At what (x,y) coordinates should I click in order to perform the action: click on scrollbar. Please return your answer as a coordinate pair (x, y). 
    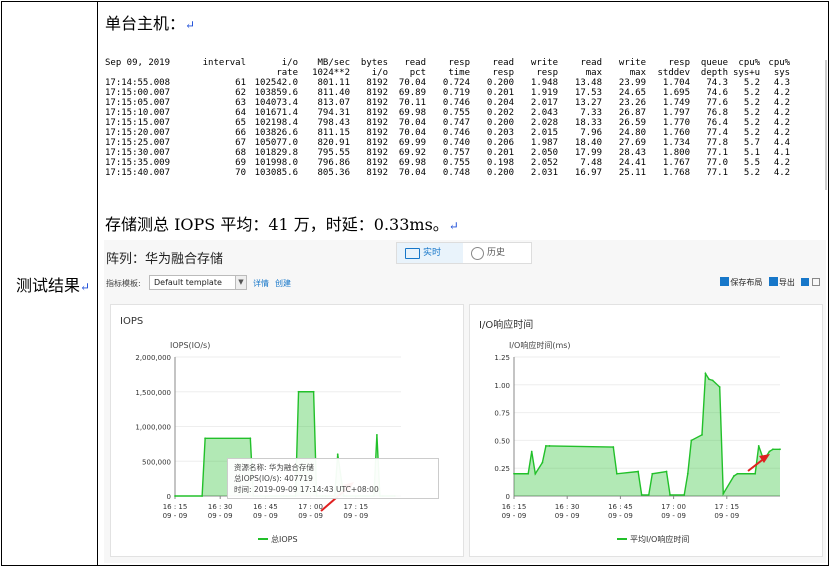
    Looking at the image, I should click on (826, 125).